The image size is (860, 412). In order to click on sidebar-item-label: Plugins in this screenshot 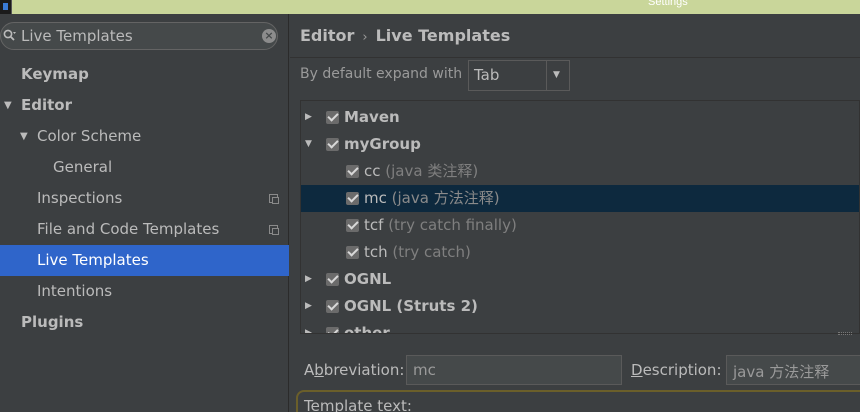, I will do `click(52, 322)`.